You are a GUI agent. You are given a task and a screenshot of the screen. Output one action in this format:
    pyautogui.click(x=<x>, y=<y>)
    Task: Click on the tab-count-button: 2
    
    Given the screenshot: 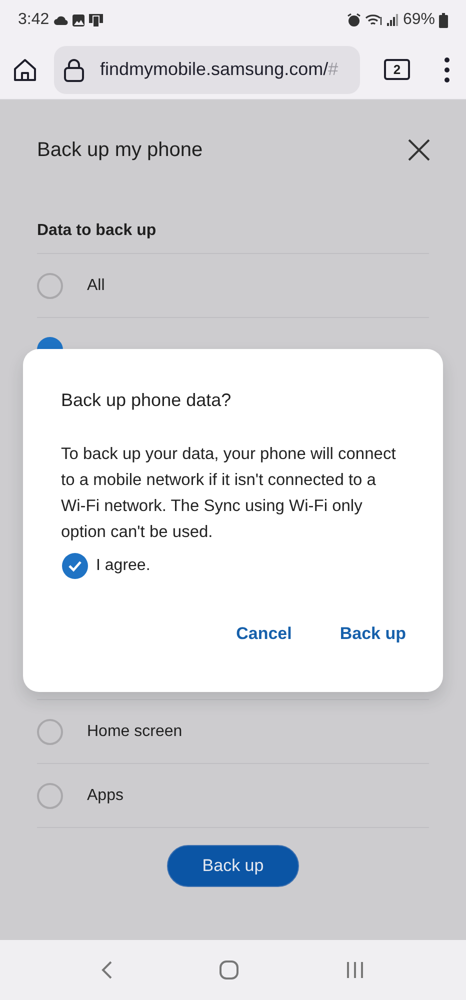 What is the action you would take?
    pyautogui.click(x=397, y=69)
    